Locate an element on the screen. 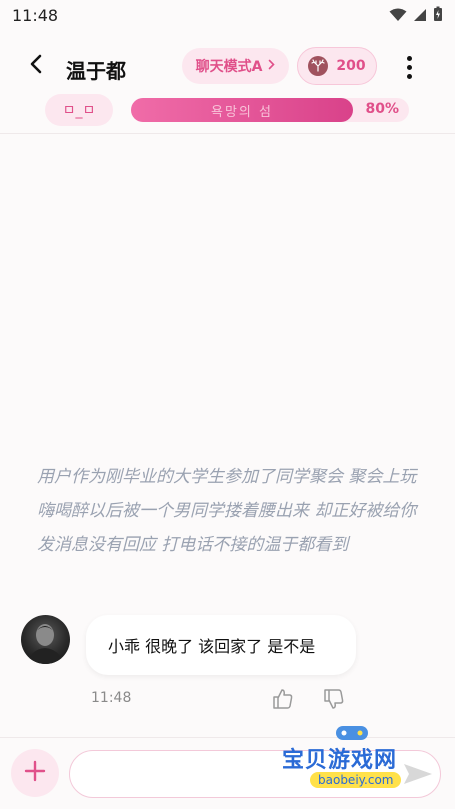 The width and height of the screenshot is (455, 809). more-options-button is located at coordinates (409, 67).